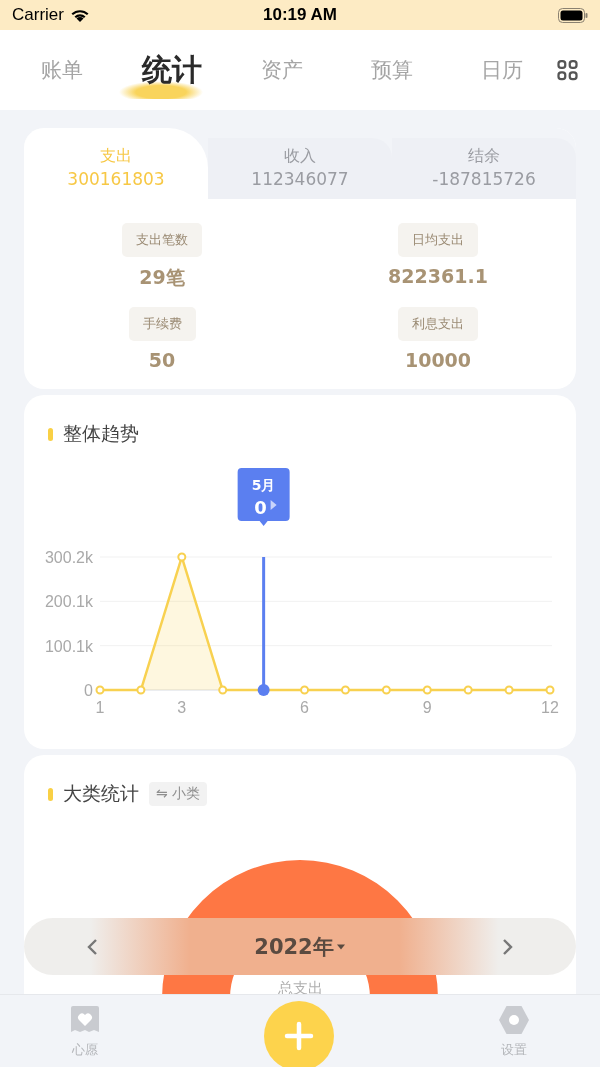 The height and width of the screenshot is (1067, 600). Describe the element at coordinates (178, 794) in the screenshot. I see `subcategory-toggle: ⇋ 小类` at that location.